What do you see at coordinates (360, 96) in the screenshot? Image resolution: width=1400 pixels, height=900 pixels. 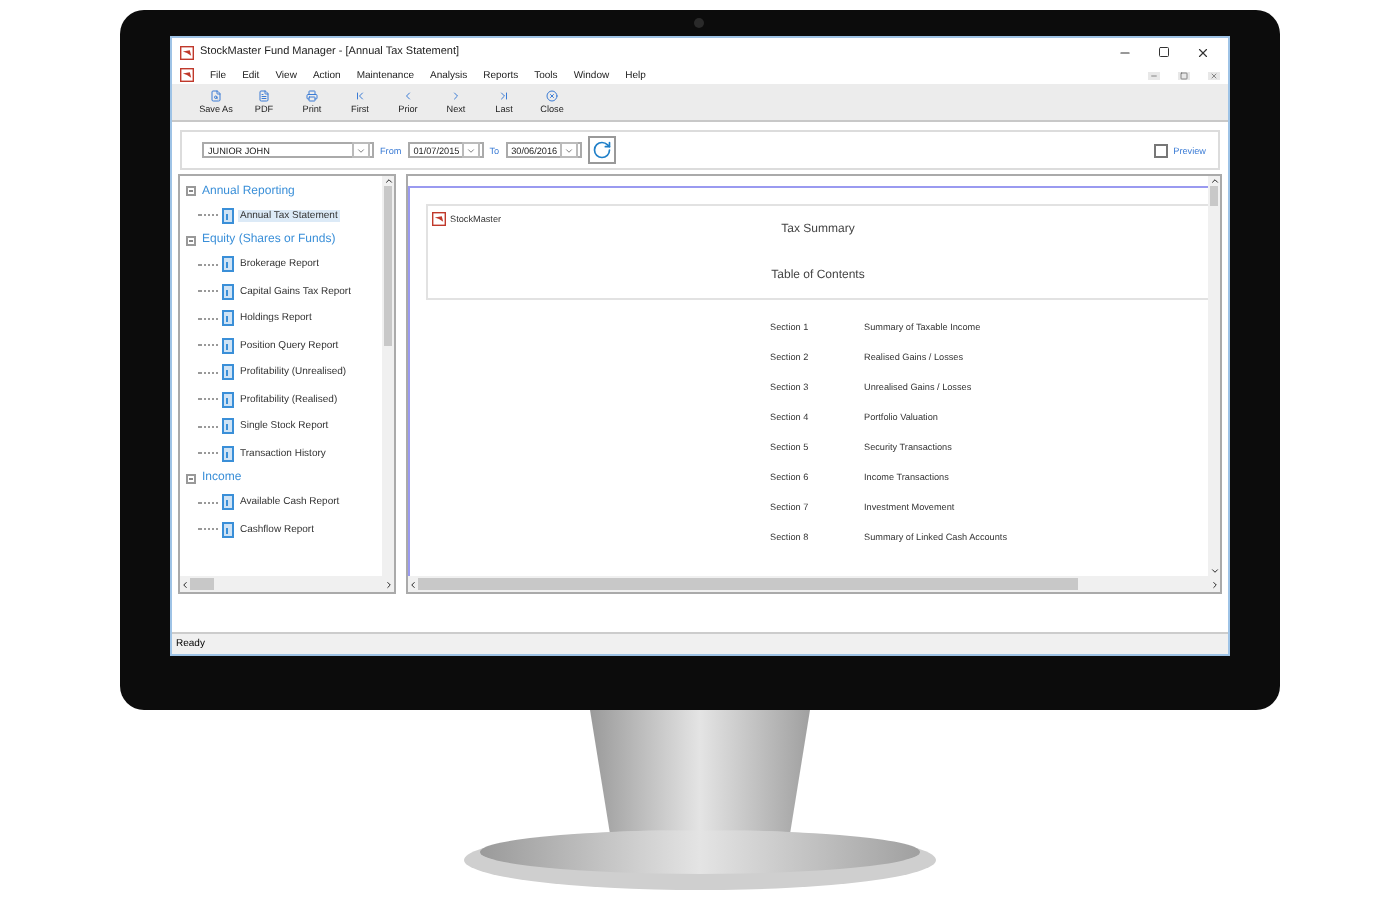 I see `first-icon` at bounding box center [360, 96].